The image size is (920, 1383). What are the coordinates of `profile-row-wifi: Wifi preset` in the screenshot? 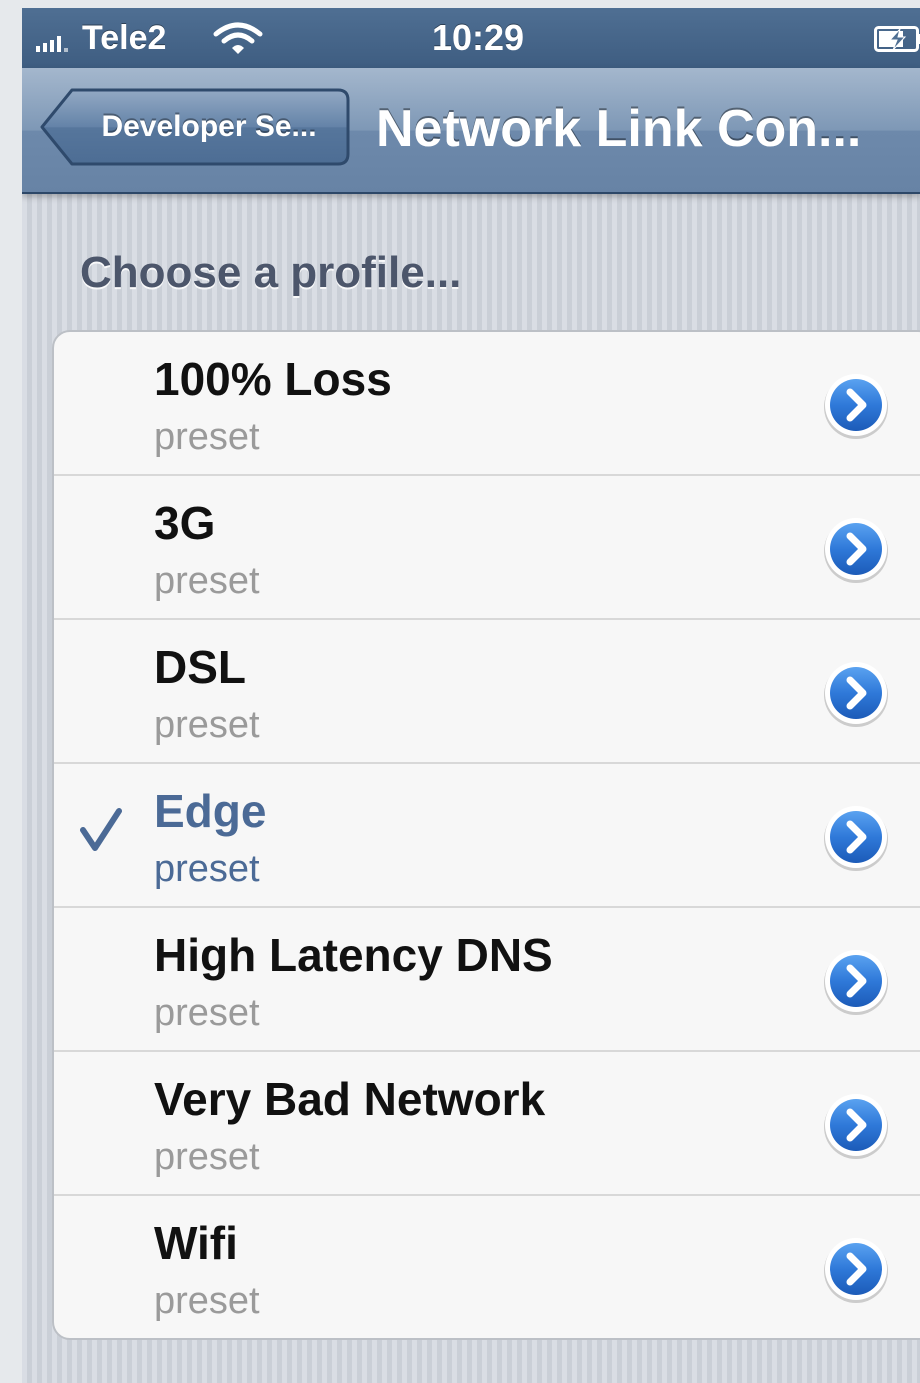 It's located at (487, 1266).